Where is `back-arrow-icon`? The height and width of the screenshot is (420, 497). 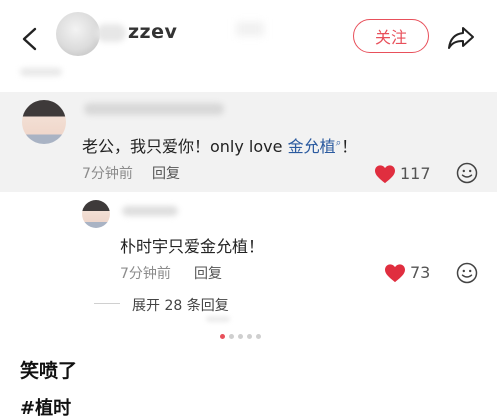
back-arrow-icon is located at coordinates (31, 39).